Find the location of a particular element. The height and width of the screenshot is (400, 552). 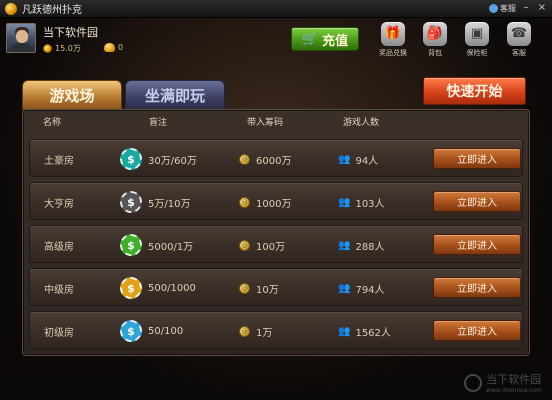

minimize-button: – is located at coordinates (526, 8).